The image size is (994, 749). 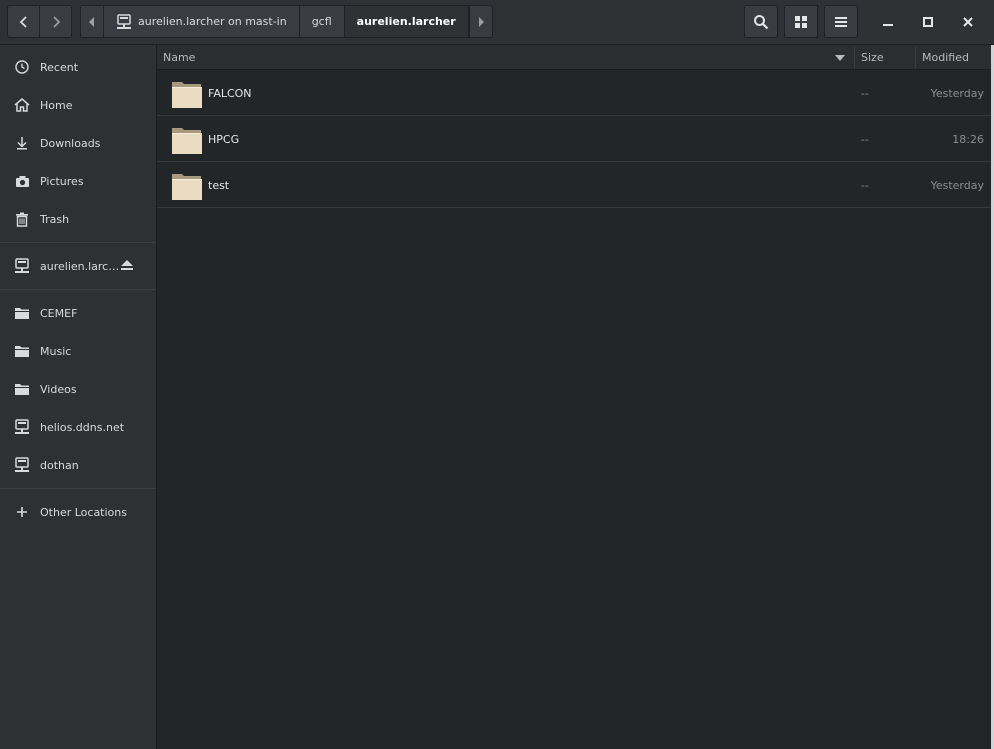 I want to click on view-grid-button, so click(x=801, y=21).